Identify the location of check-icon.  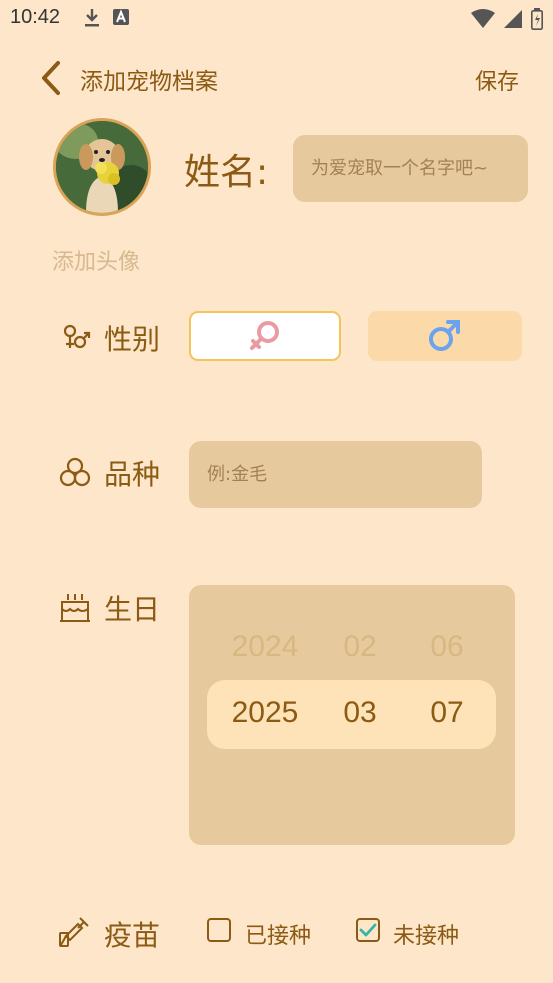
(368, 930).